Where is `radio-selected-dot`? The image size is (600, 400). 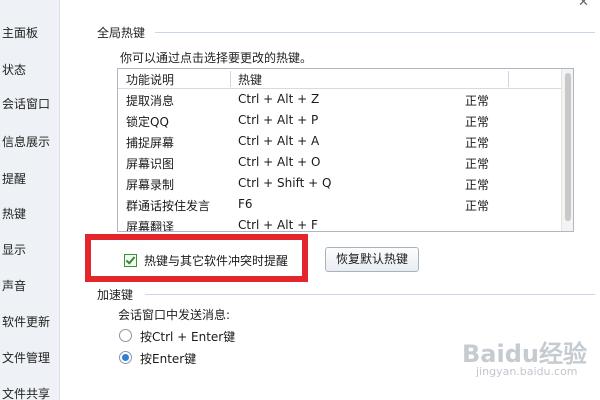 radio-selected-dot is located at coordinates (125, 357).